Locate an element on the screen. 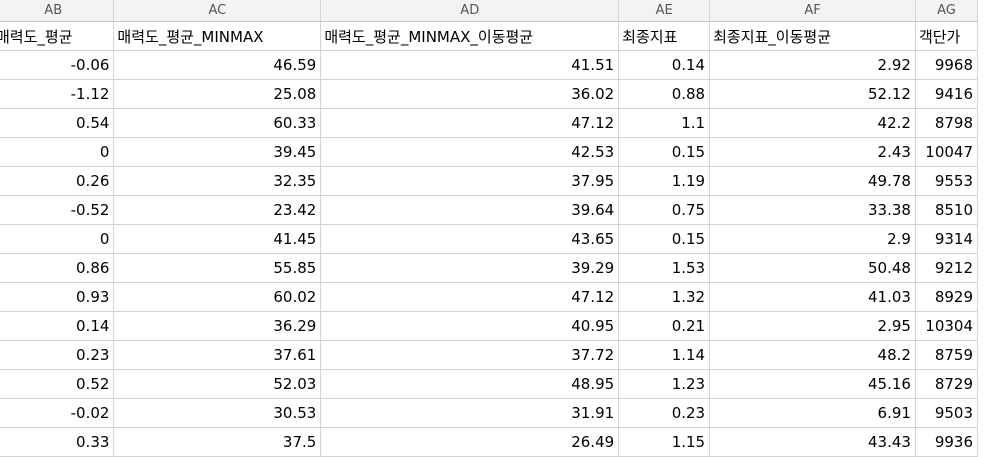  table-cell: -0.06 is located at coordinates (57, 65).